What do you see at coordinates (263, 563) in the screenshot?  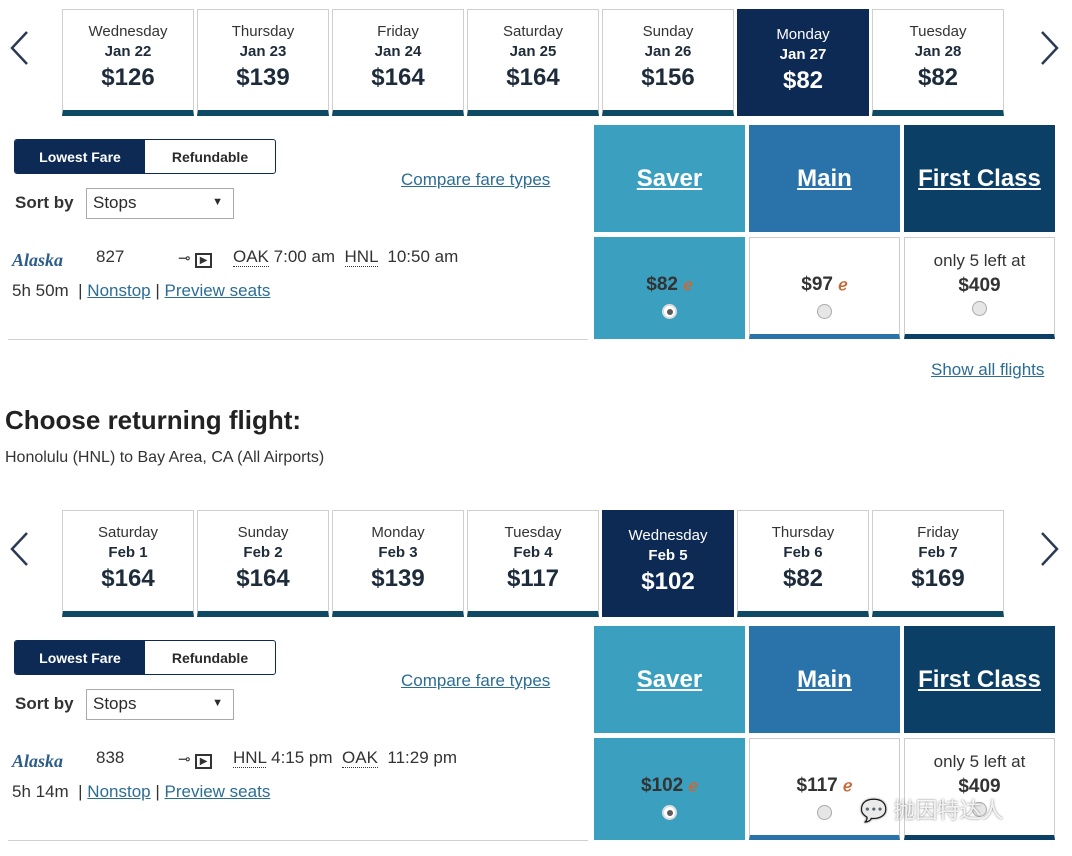 I see `date-tile: Sunday Feb 2 $164` at bounding box center [263, 563].